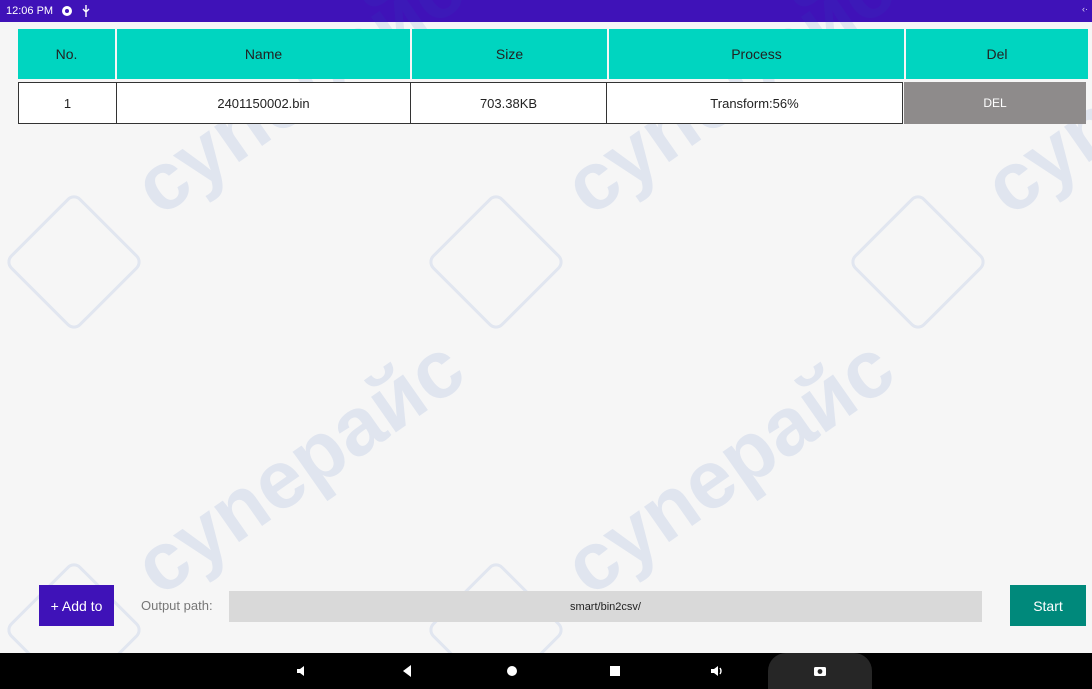 This screenshot has height=689, width=1092. What do you see at coordinates (302, 671) in the screenshot?
I see `volume-down-icon` at bounding box center [302, 671].